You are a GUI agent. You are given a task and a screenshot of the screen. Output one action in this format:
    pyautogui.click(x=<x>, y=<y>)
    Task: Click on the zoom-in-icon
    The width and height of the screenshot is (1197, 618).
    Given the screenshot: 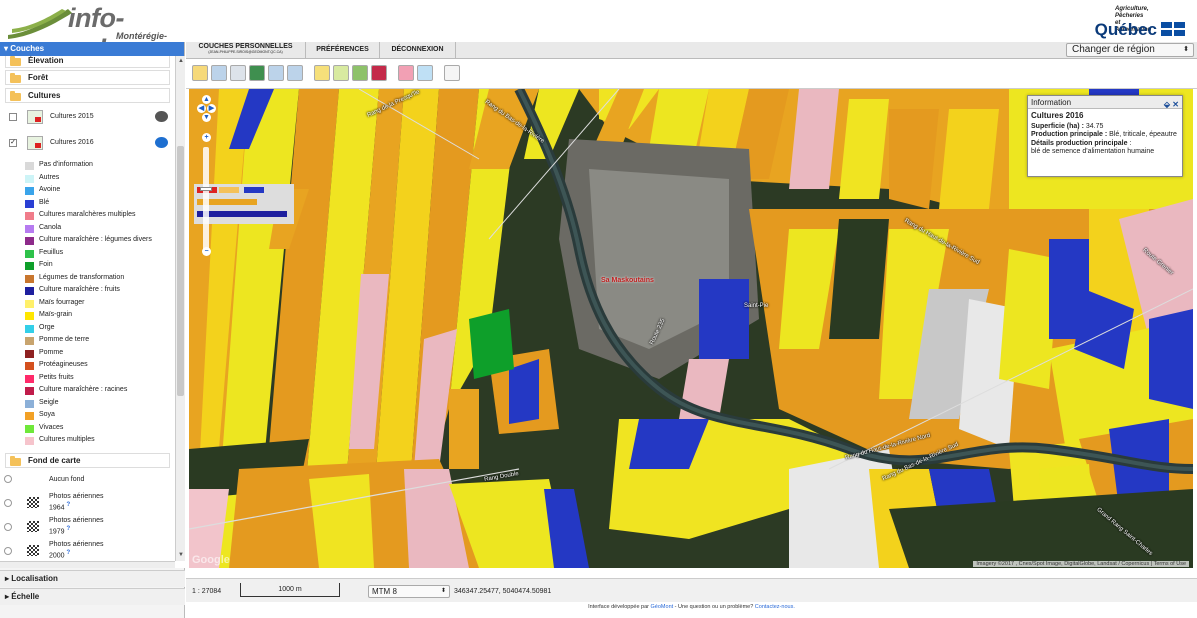 What is the action you would take?
    pyautogui.click(x=276, y=73)
    